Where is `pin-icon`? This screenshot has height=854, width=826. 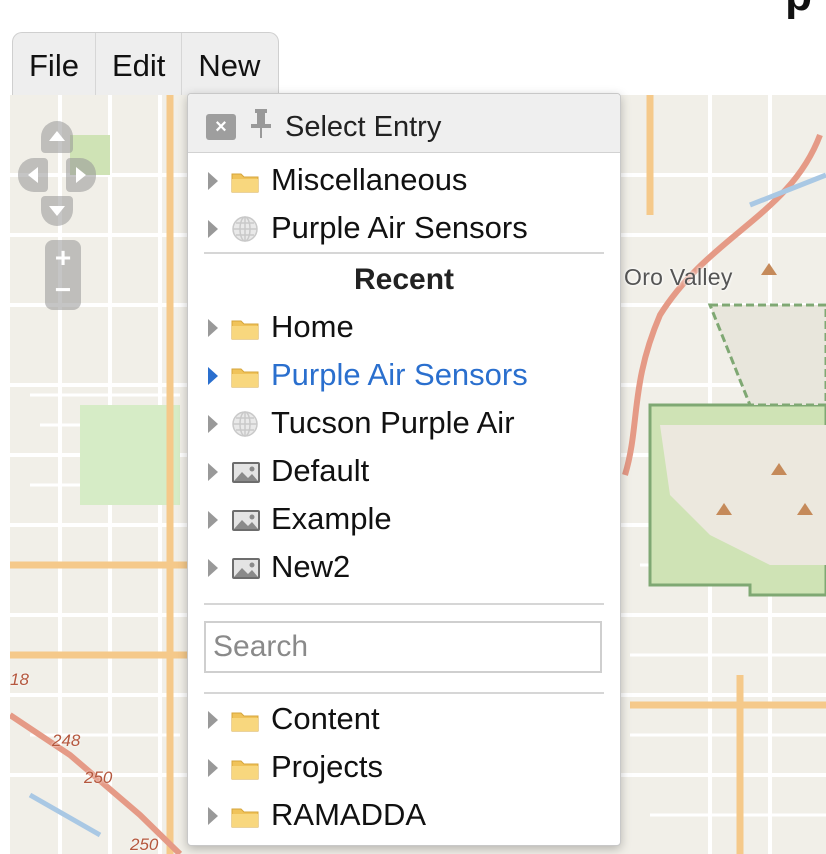
pin-icon is located at coordinates (261, 124).